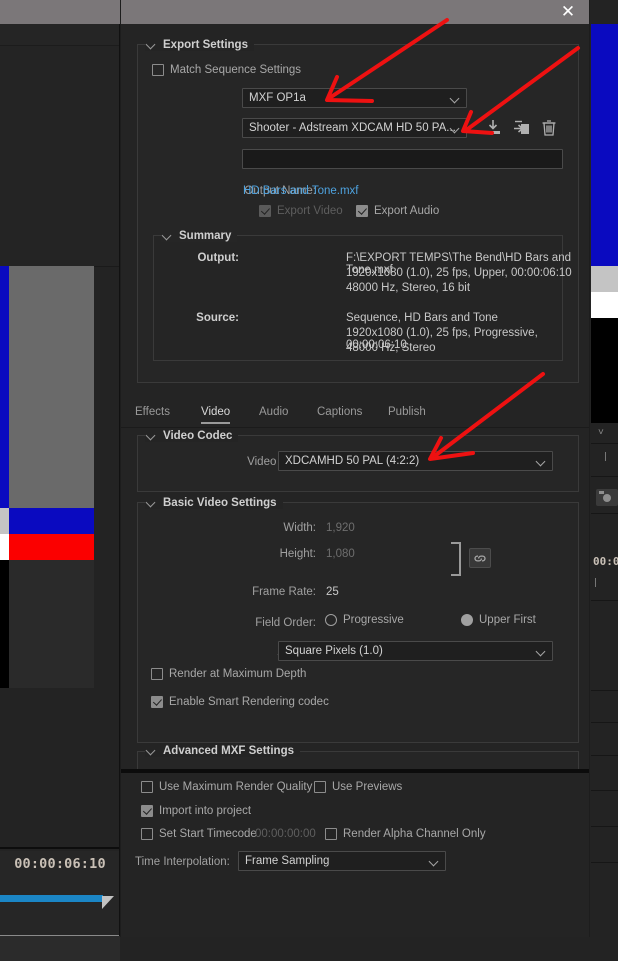  I want to click on render-at-maximum-depth-label: Render at Maximum Depth, so click(238, 674).